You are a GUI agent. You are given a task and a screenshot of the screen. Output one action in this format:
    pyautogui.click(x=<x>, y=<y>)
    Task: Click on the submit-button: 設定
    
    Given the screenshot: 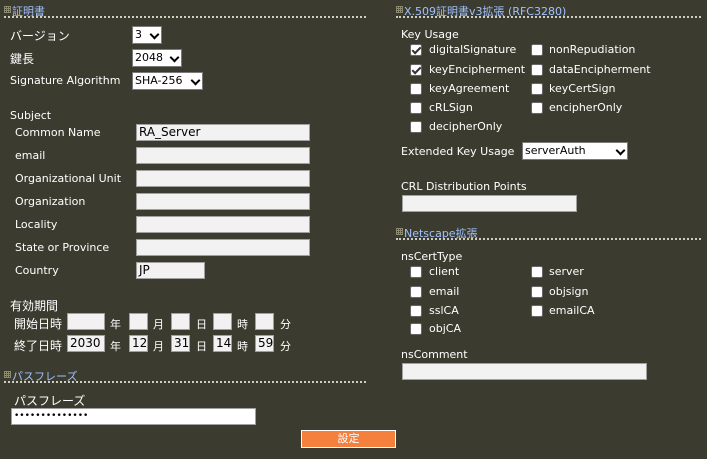 What is the action you would take?
    pyautogui.click(x=348, y=439)
    